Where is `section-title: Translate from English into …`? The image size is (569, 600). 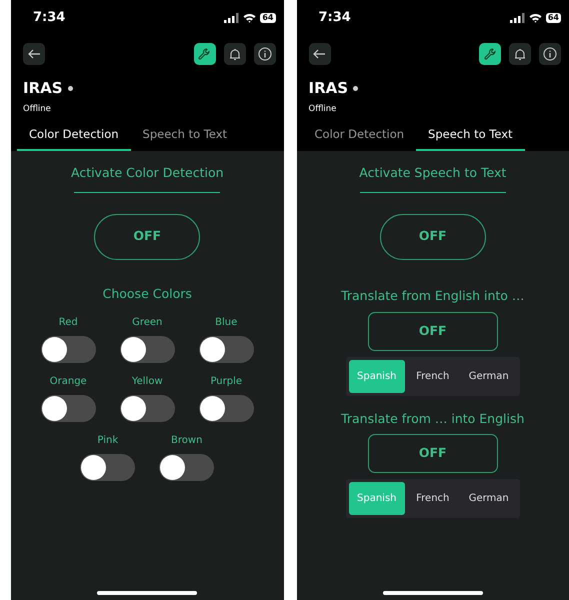 section-title: Translate from English into … is located at coordinates (432, 295).